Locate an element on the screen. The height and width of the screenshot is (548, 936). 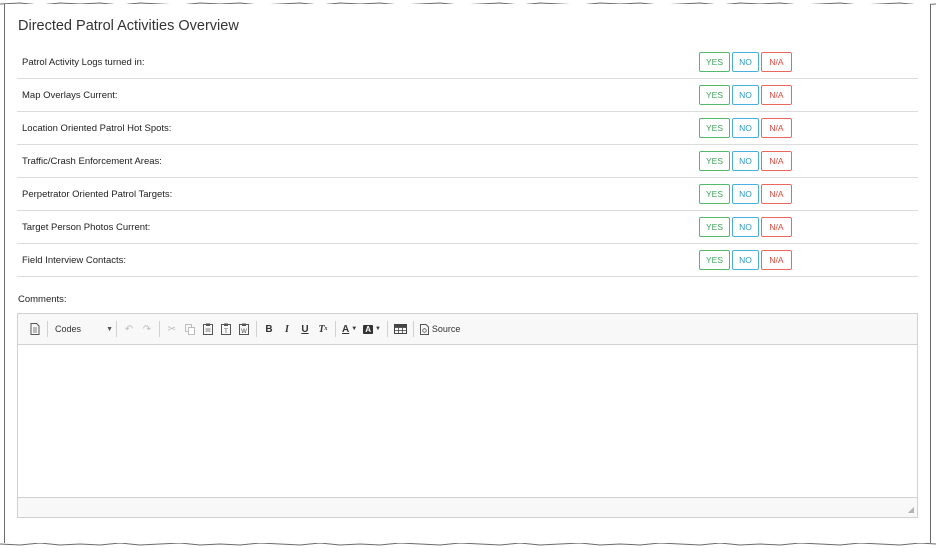
copy-icon is located at coordinates (190, 329).